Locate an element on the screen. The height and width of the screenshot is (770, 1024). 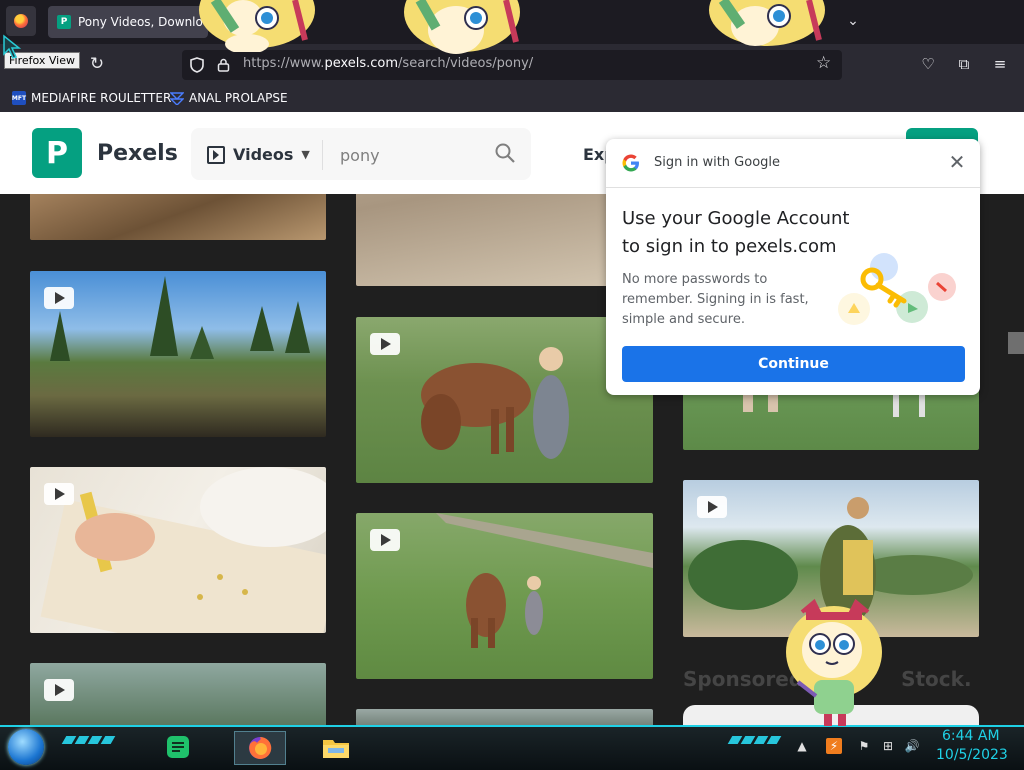
bookmark-icon is located at coordinates (177, 98).